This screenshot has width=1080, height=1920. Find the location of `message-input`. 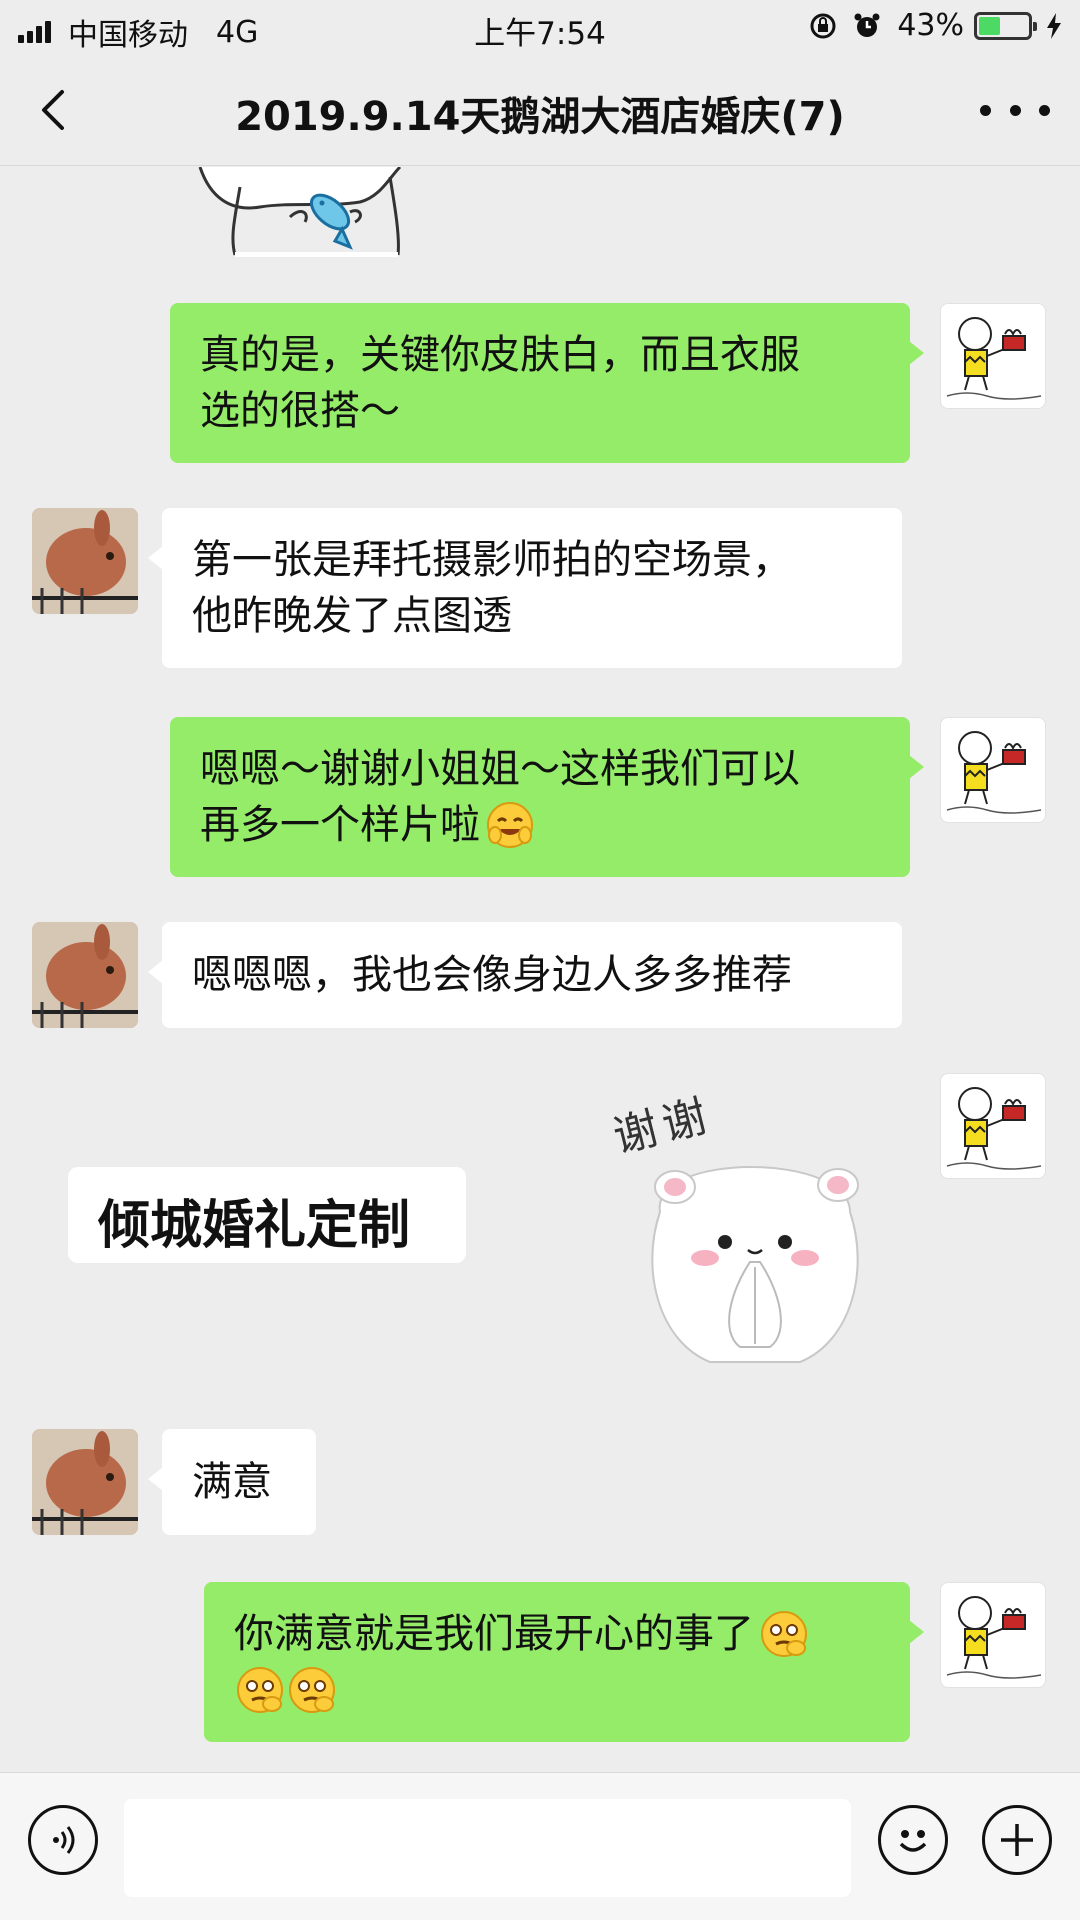

message-input is located at coordinates (487, 1848).